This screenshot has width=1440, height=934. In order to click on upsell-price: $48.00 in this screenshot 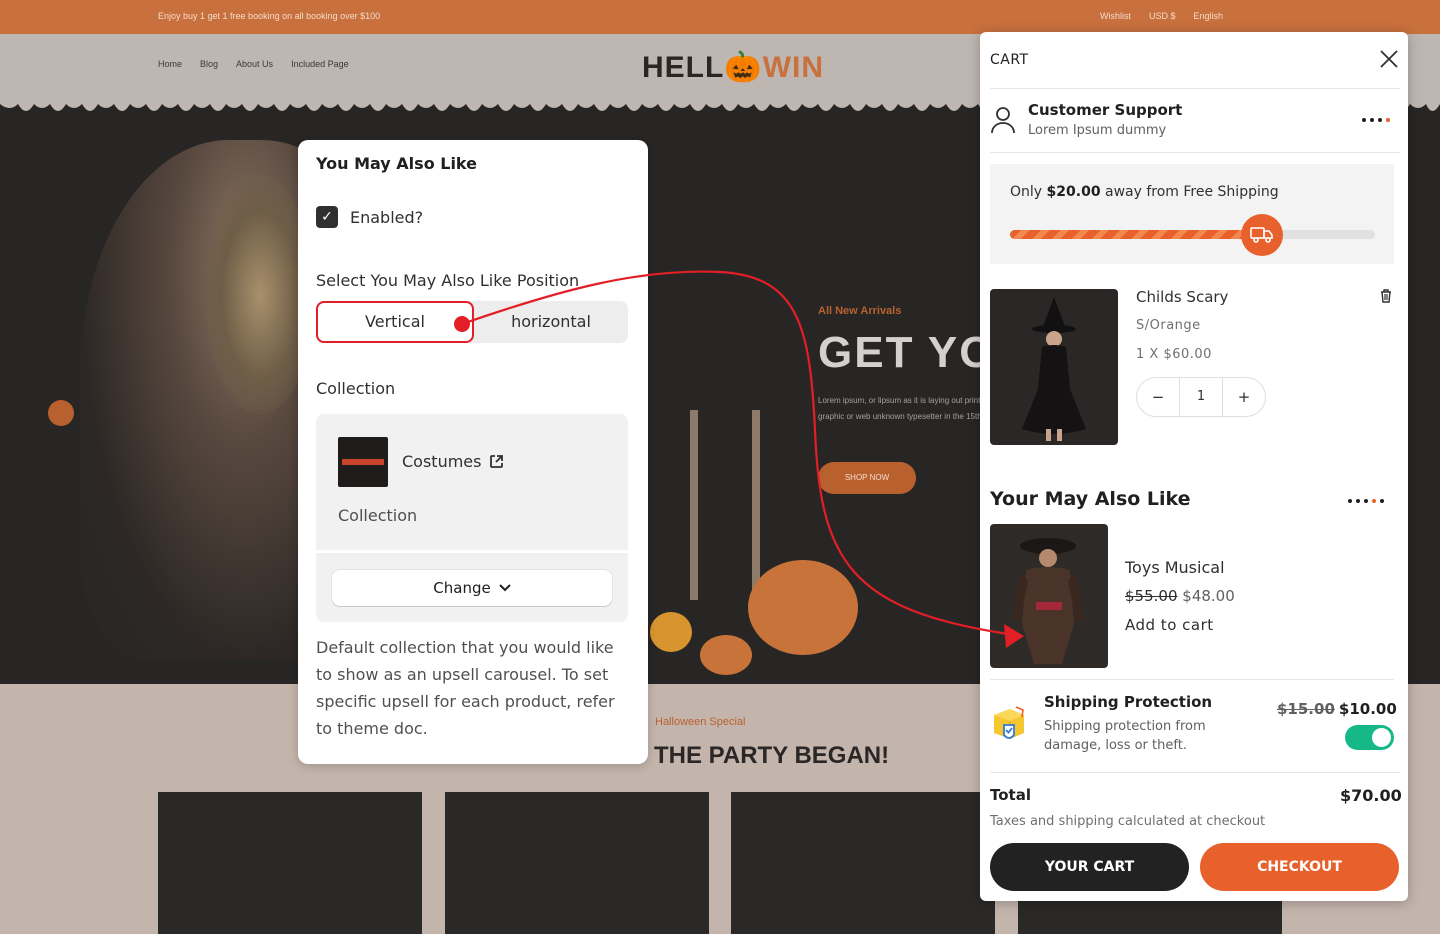, I will do `click(1208, 596)`.